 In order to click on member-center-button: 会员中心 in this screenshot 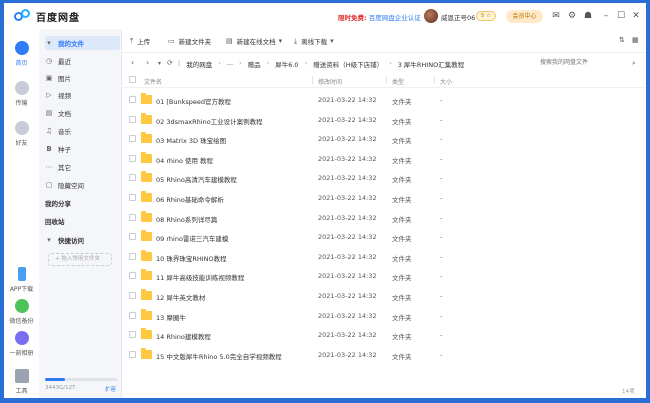, I will do `click(524, 16)`.